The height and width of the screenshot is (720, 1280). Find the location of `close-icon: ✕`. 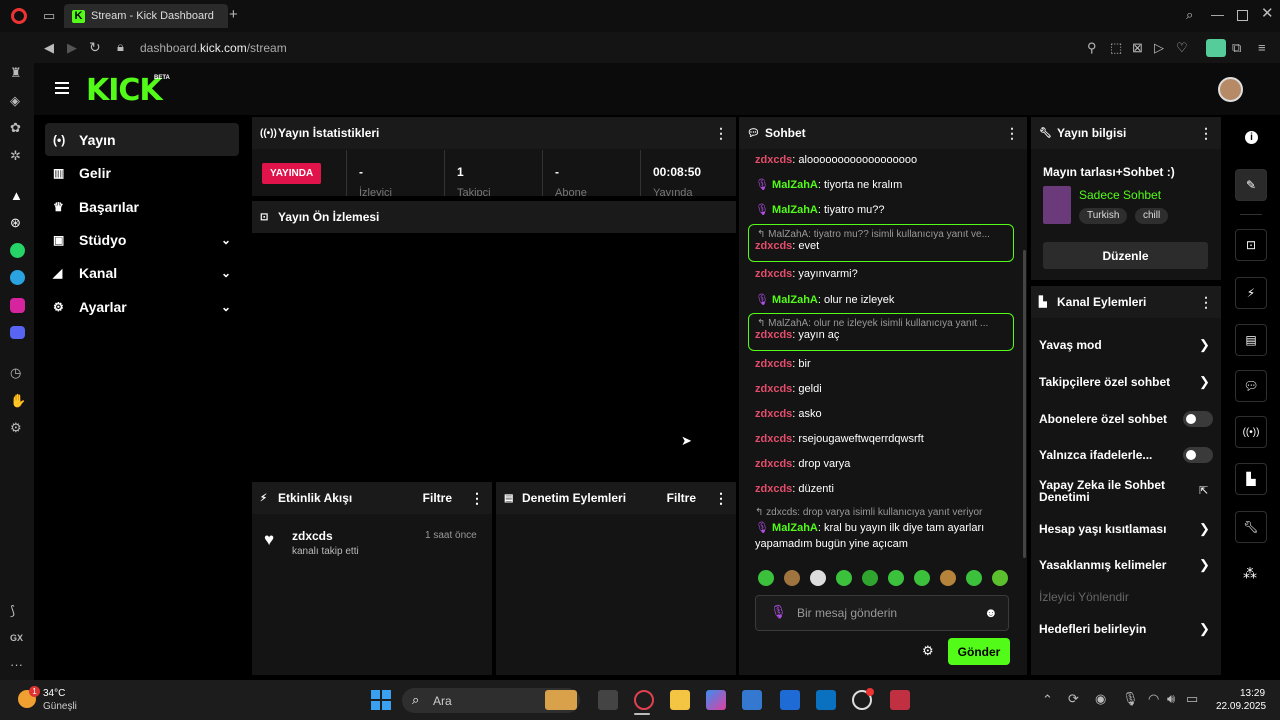

close-icon: ✕ is located at coordinates (1267, 13).